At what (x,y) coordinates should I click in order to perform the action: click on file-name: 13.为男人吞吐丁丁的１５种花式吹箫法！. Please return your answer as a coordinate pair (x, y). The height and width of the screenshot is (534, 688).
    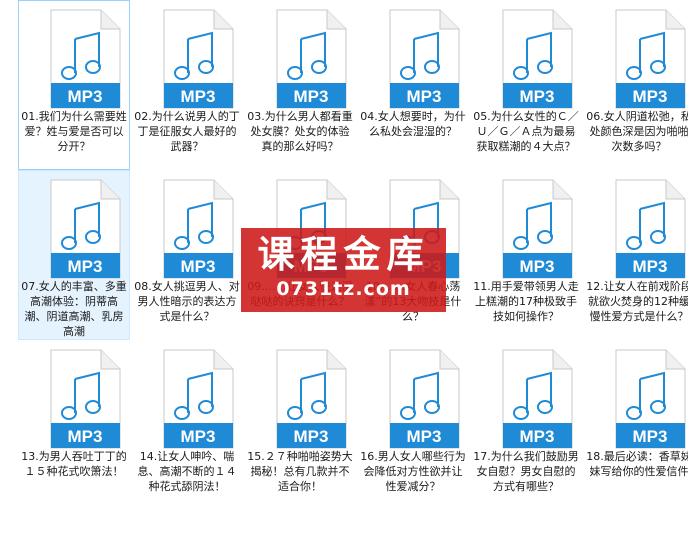
    Looking at the image, I should click on (74, 464).